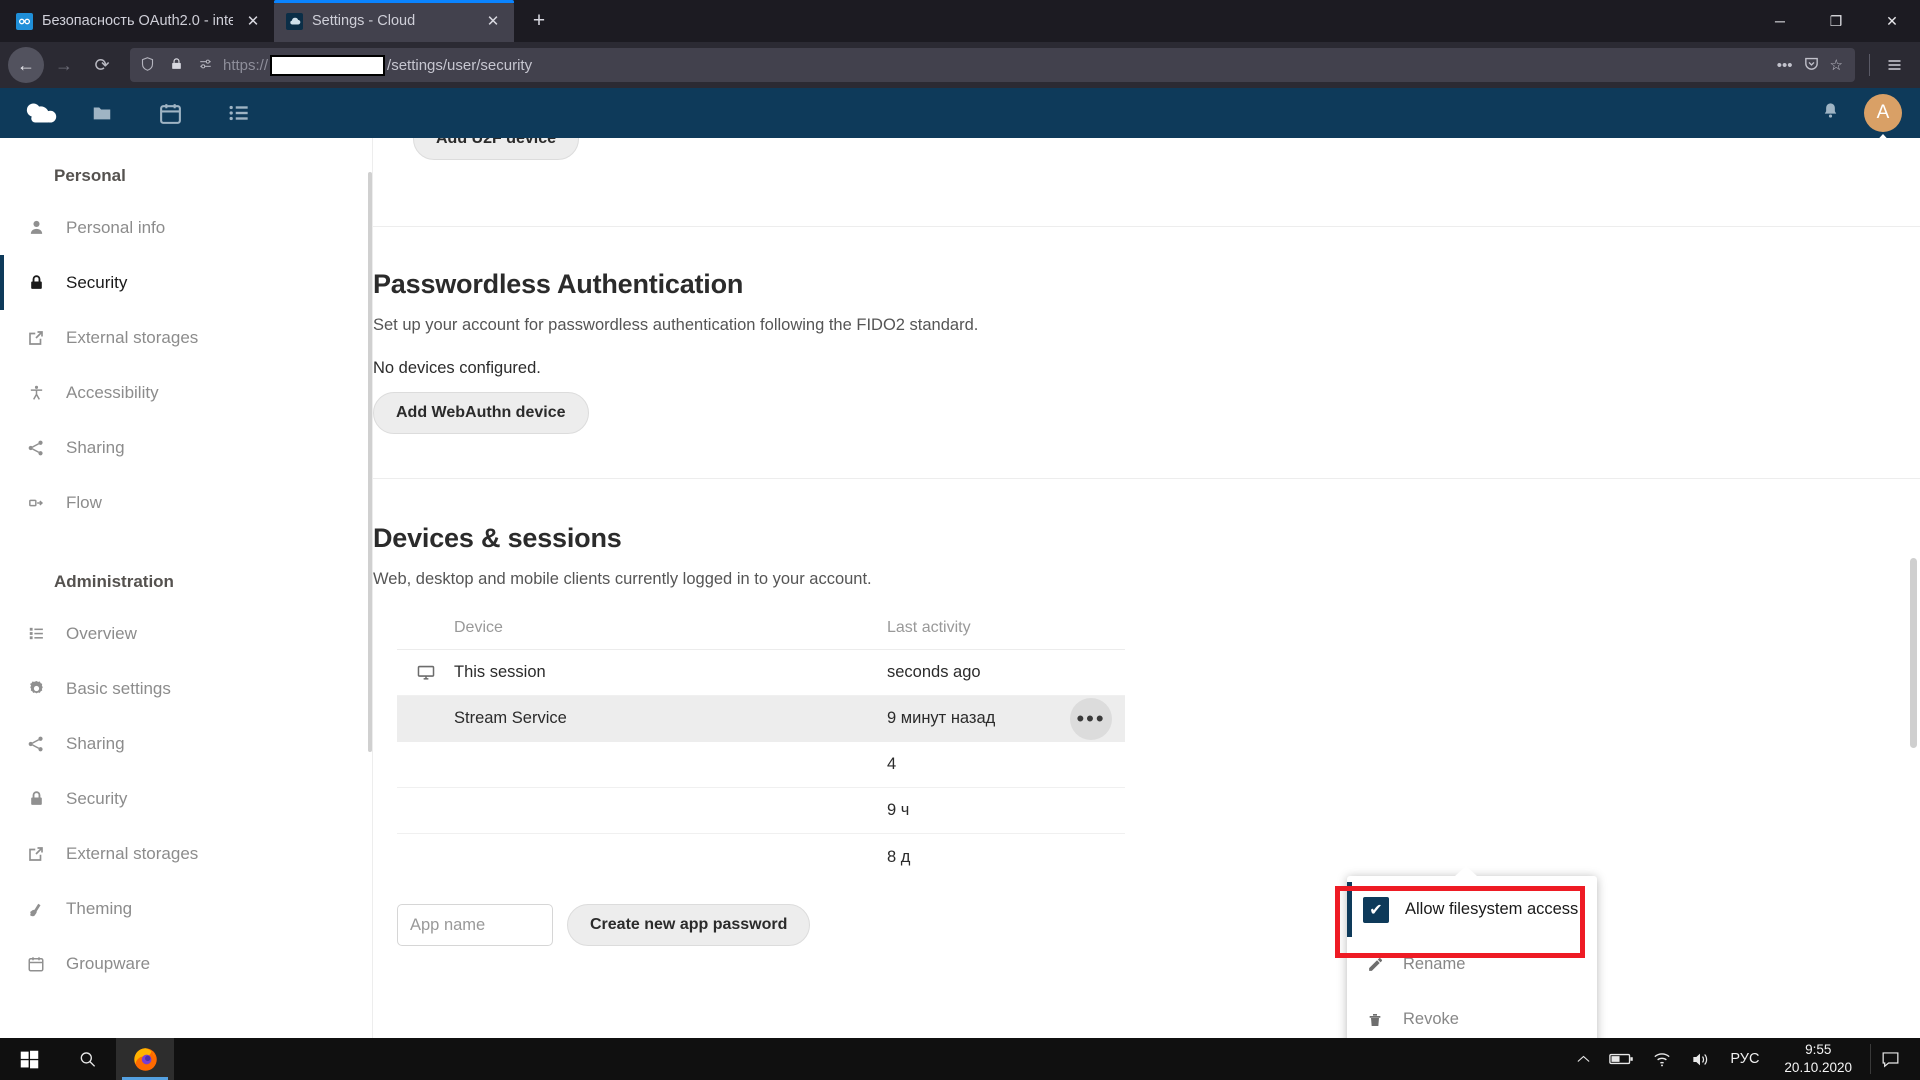 The image size is (1920, 1080). Describe the element at coordinates (1700, 1059) in the screenshot. I see `volume-icon` at that location.